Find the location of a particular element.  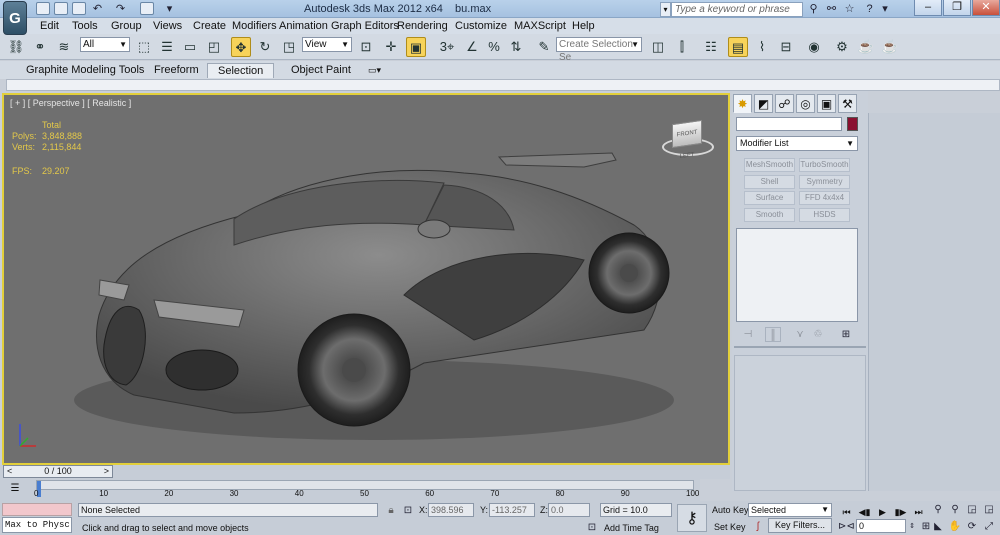

project-folder-icon is located at coordinates (147, 8).